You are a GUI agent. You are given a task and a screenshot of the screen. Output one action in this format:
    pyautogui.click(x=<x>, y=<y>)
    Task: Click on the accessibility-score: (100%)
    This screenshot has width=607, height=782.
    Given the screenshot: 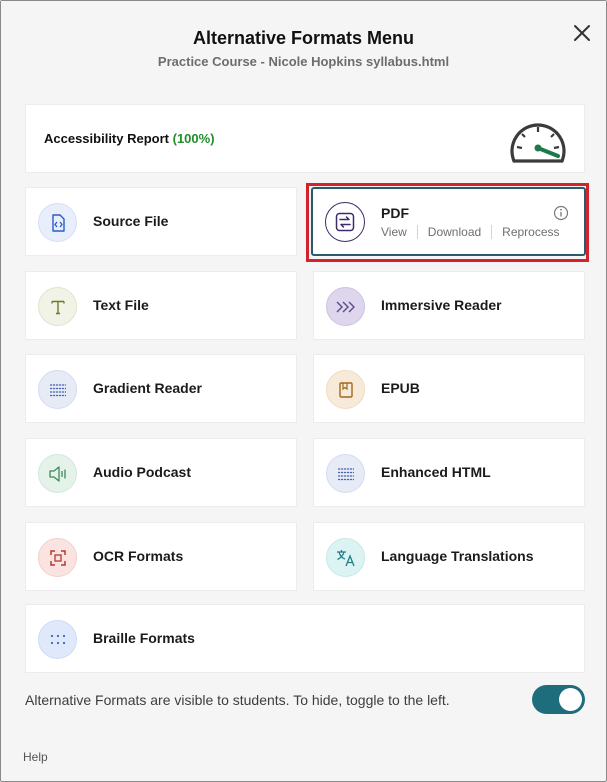 What is the action you would take?
    pyautogui.click(x=193, y=138)
    